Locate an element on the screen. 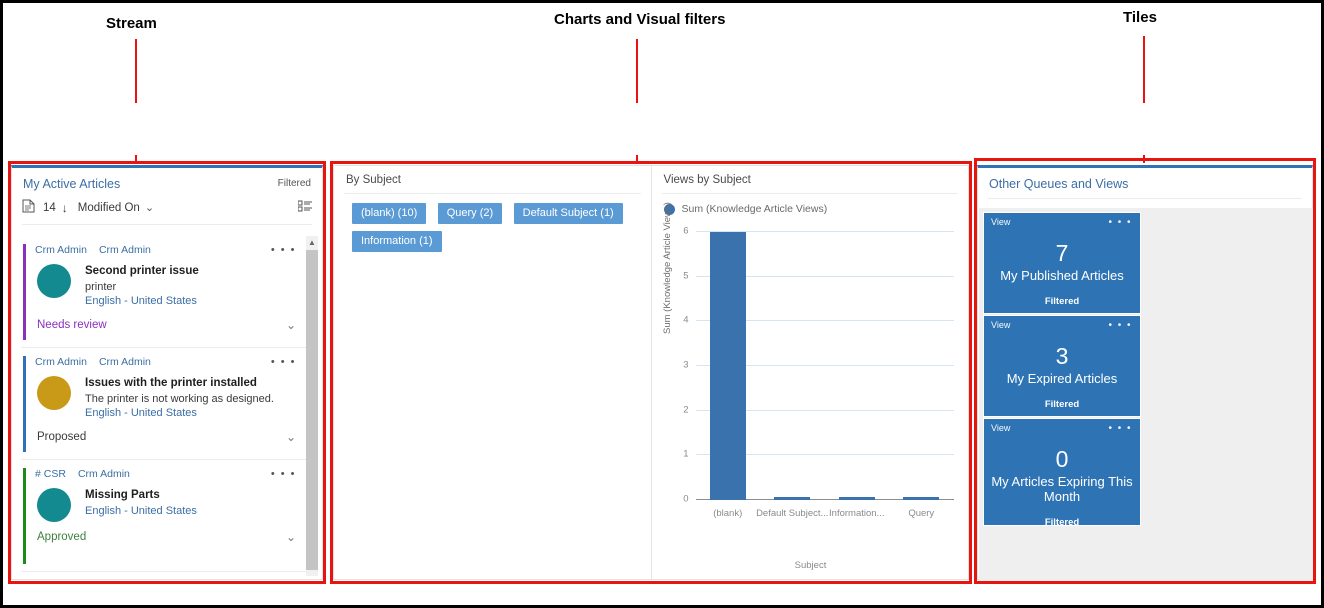  chart-x-axis-label: Subject is located at coordinates (810, 565).